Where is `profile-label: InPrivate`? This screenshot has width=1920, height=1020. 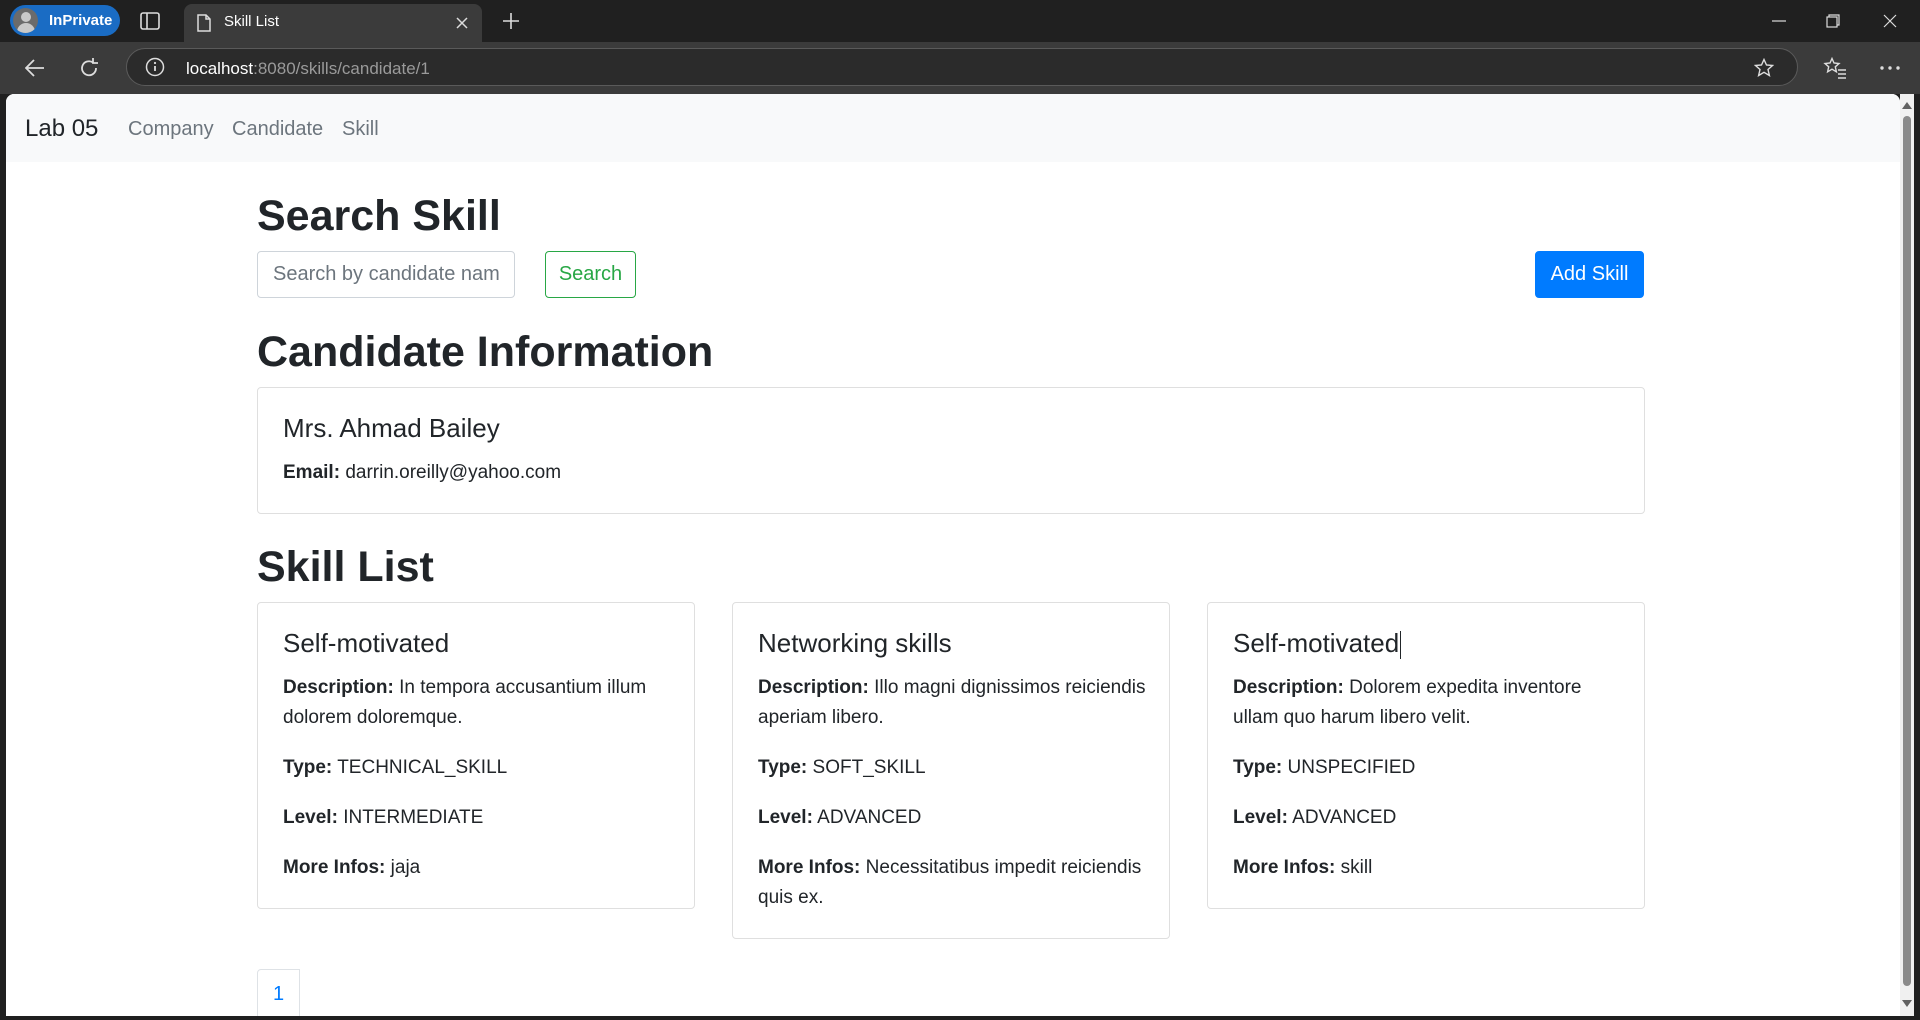 profile-label: InPrivate is located at coordinates (81, 20).